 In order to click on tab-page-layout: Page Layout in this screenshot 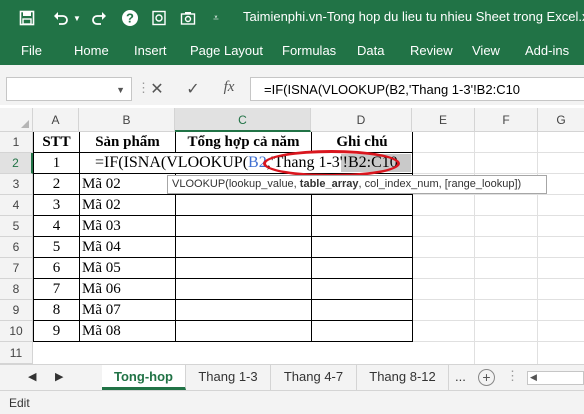, I will do `click(226, 50)`.